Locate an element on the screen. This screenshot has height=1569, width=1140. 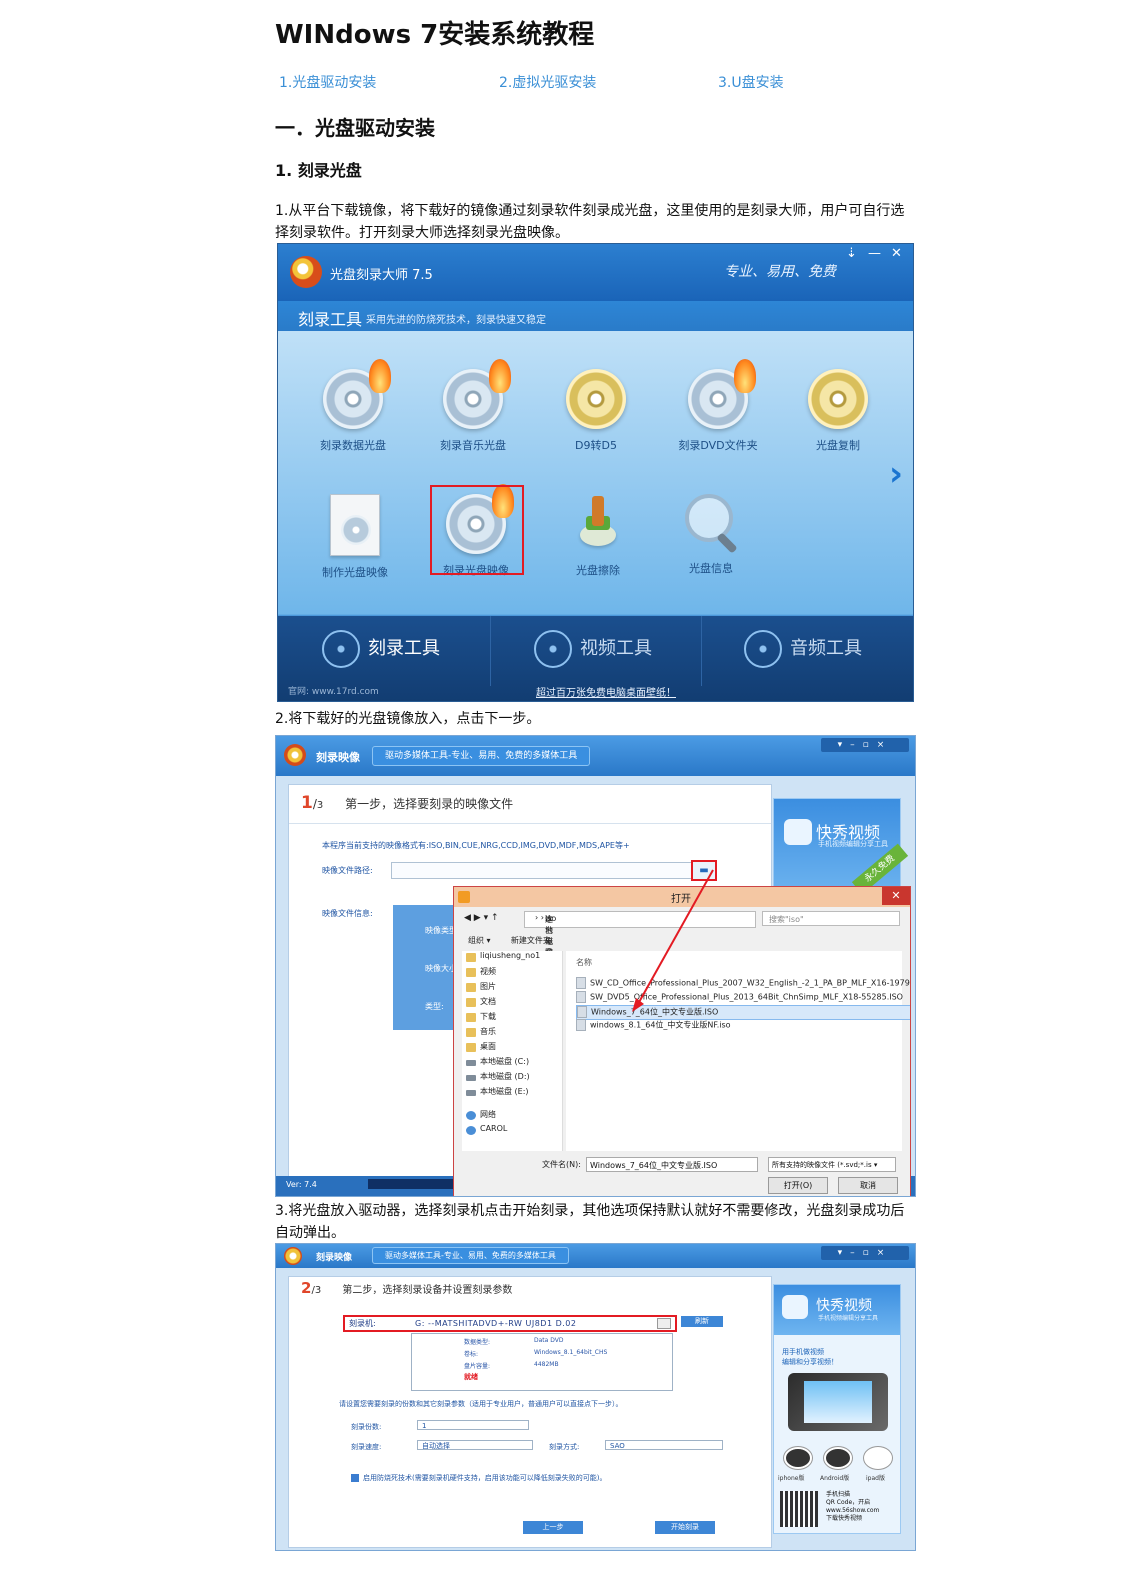
window-controls: ▾–▫× is located at coordinates (865, 1253).